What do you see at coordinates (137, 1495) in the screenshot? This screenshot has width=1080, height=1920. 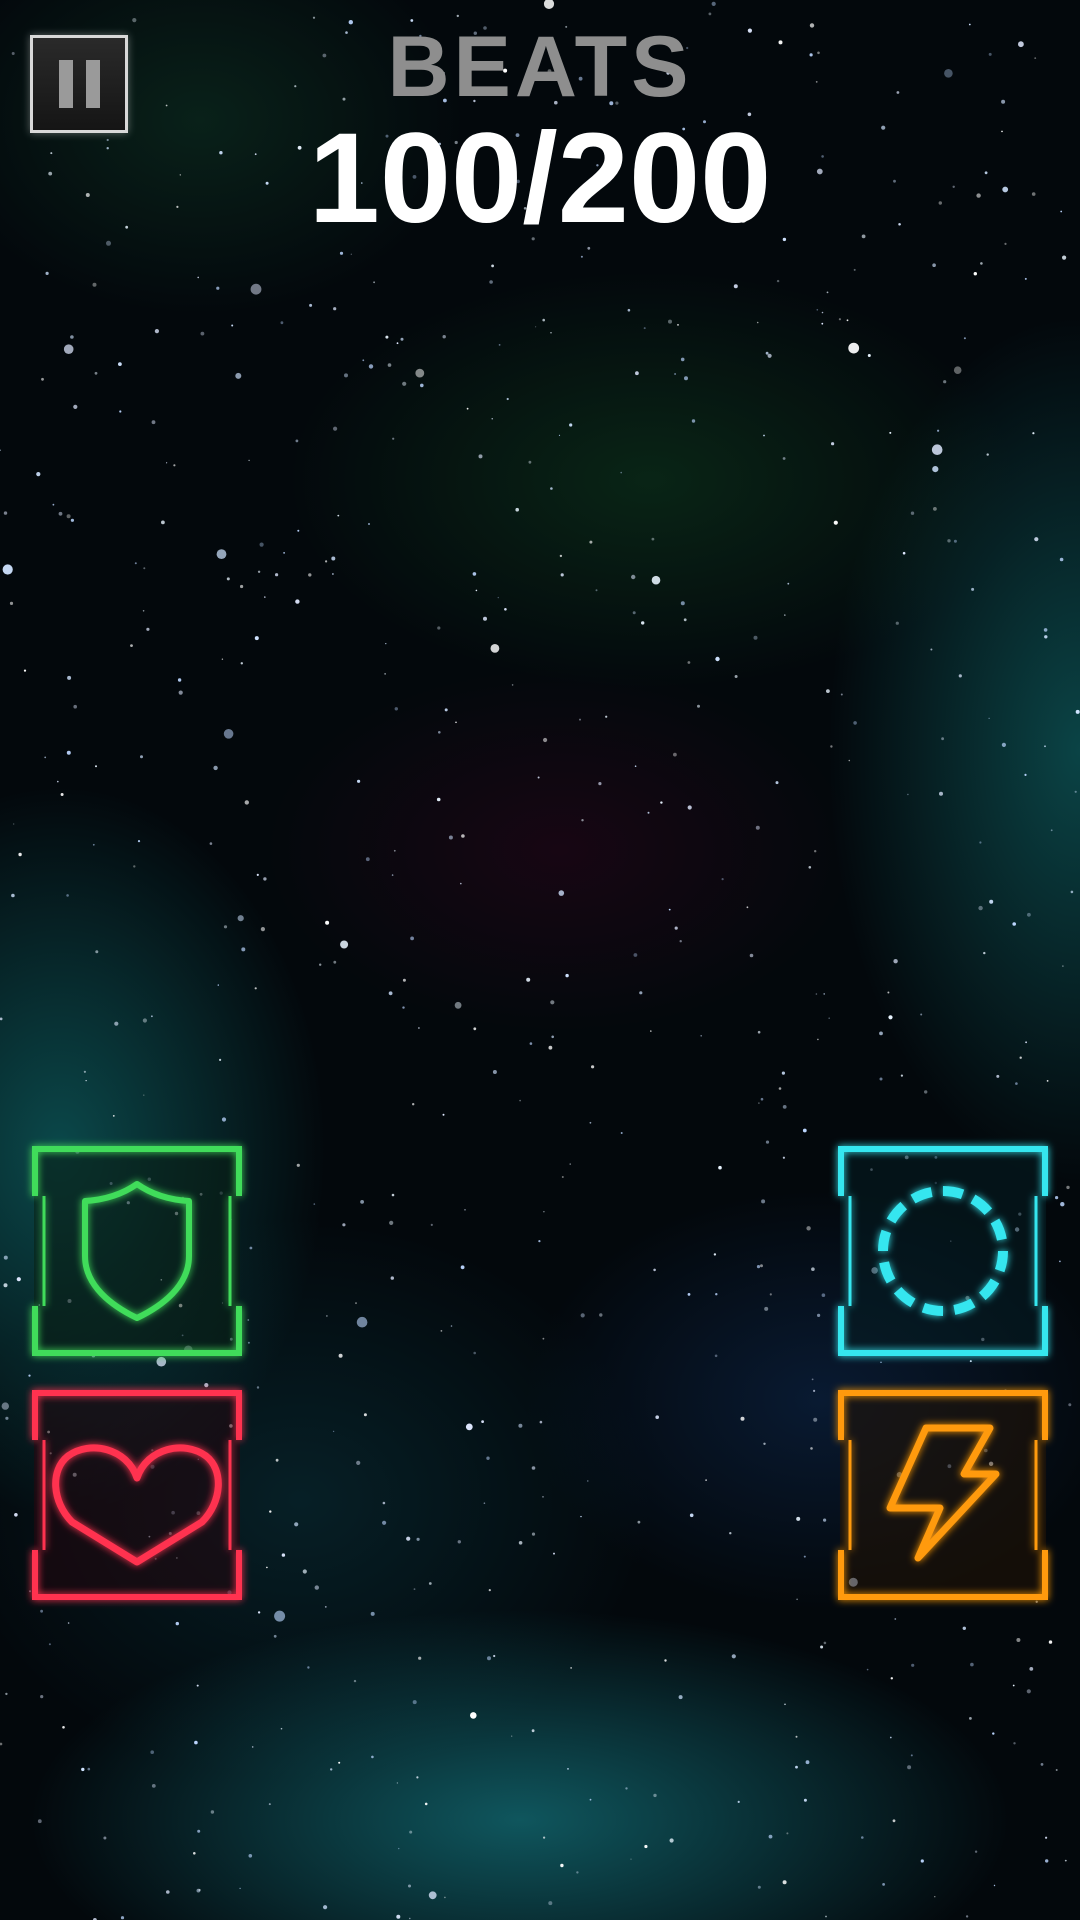 I see `heart-powerup-button` at bounding box center [137, 1495].